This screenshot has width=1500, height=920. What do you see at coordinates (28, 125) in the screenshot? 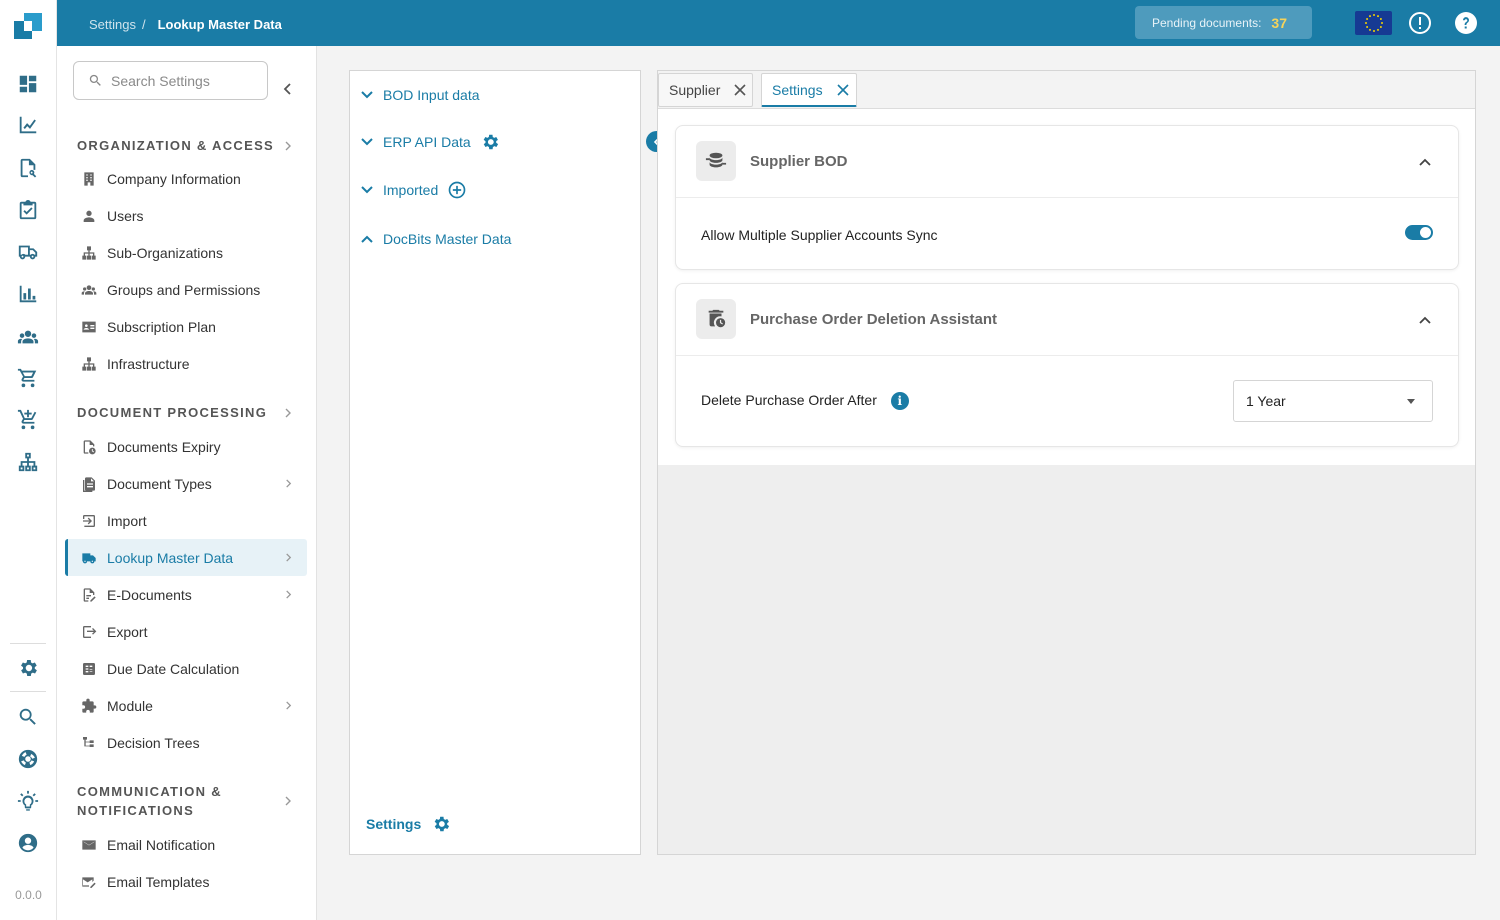
I see `analytics-icon` at bounding box center [28, 125].